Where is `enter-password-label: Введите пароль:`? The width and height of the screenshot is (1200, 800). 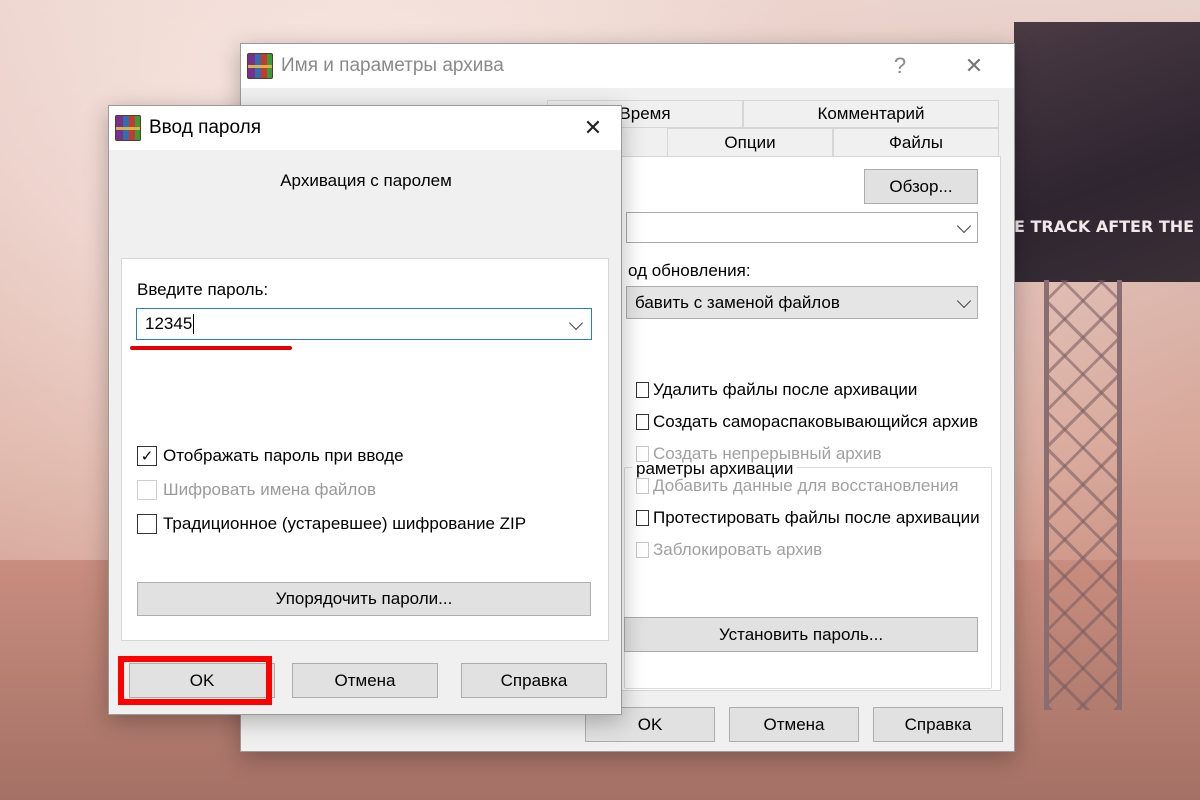
enter-password-label: Введите пароль: is located at coordinates (203, 289).